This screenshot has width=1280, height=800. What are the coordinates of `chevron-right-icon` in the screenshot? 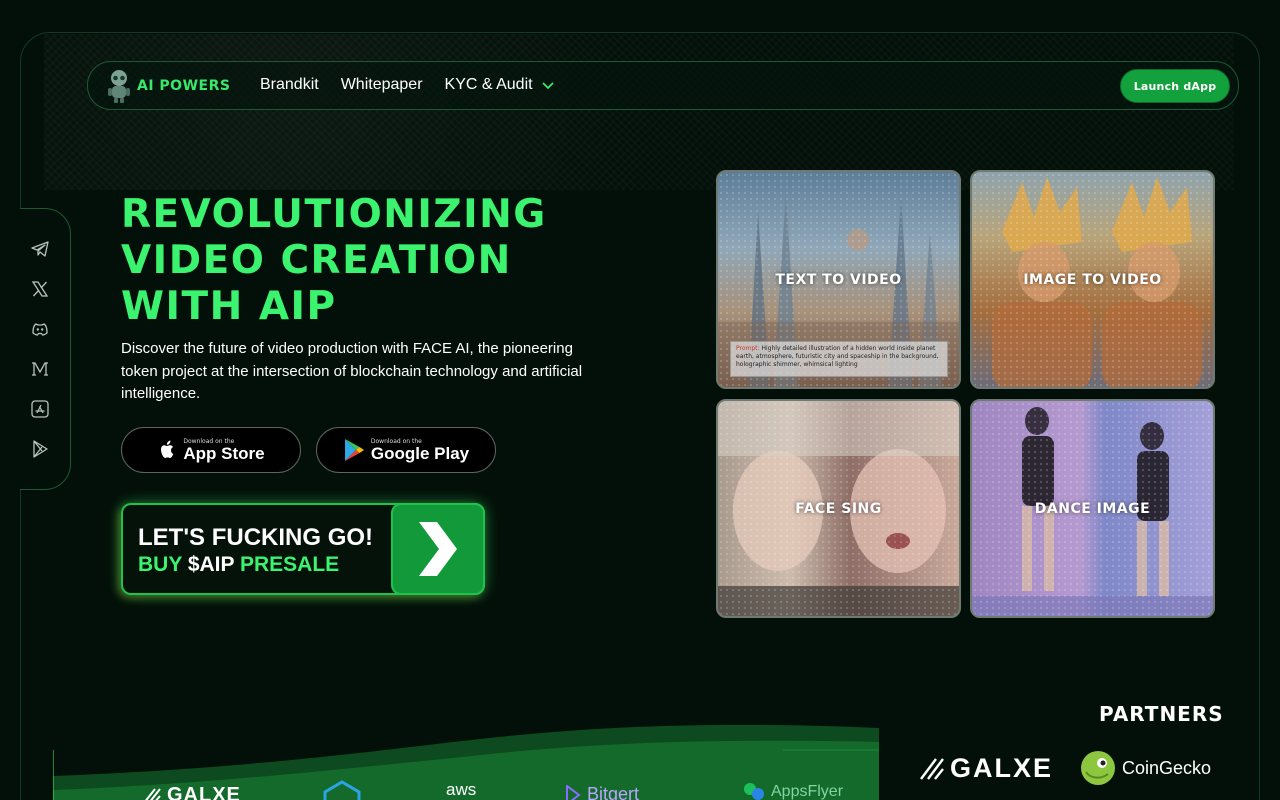 It's located at (438, 549).